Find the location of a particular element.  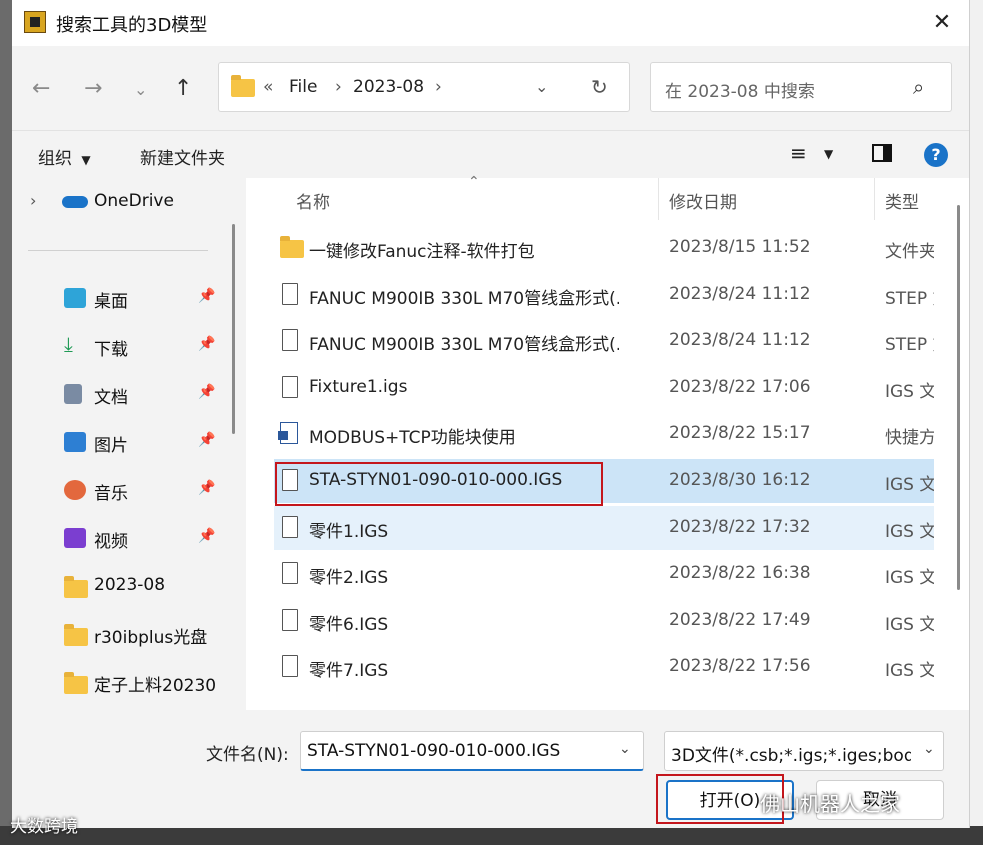

sidebar-item-stator-loading: 定子上料20230 is located at coordinates (126, 682).